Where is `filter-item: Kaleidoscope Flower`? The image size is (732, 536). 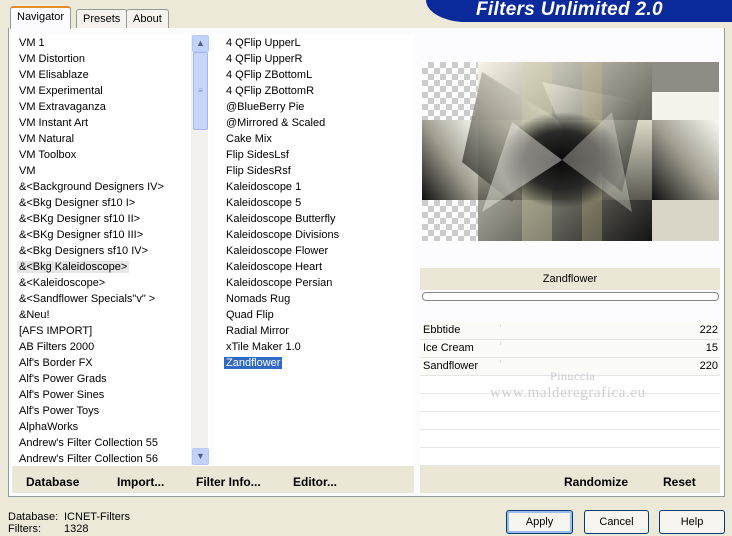 filter-item: Kaleidoscope Flower is located at coordinates (317, 251).